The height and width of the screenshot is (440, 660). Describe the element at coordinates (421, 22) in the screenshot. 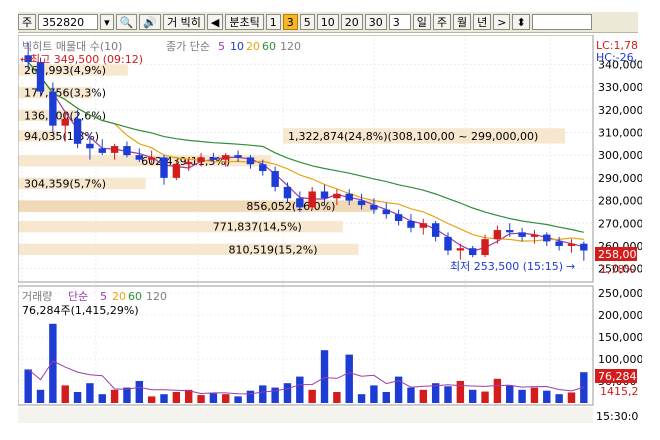

I see `day-button: 일` at that location.